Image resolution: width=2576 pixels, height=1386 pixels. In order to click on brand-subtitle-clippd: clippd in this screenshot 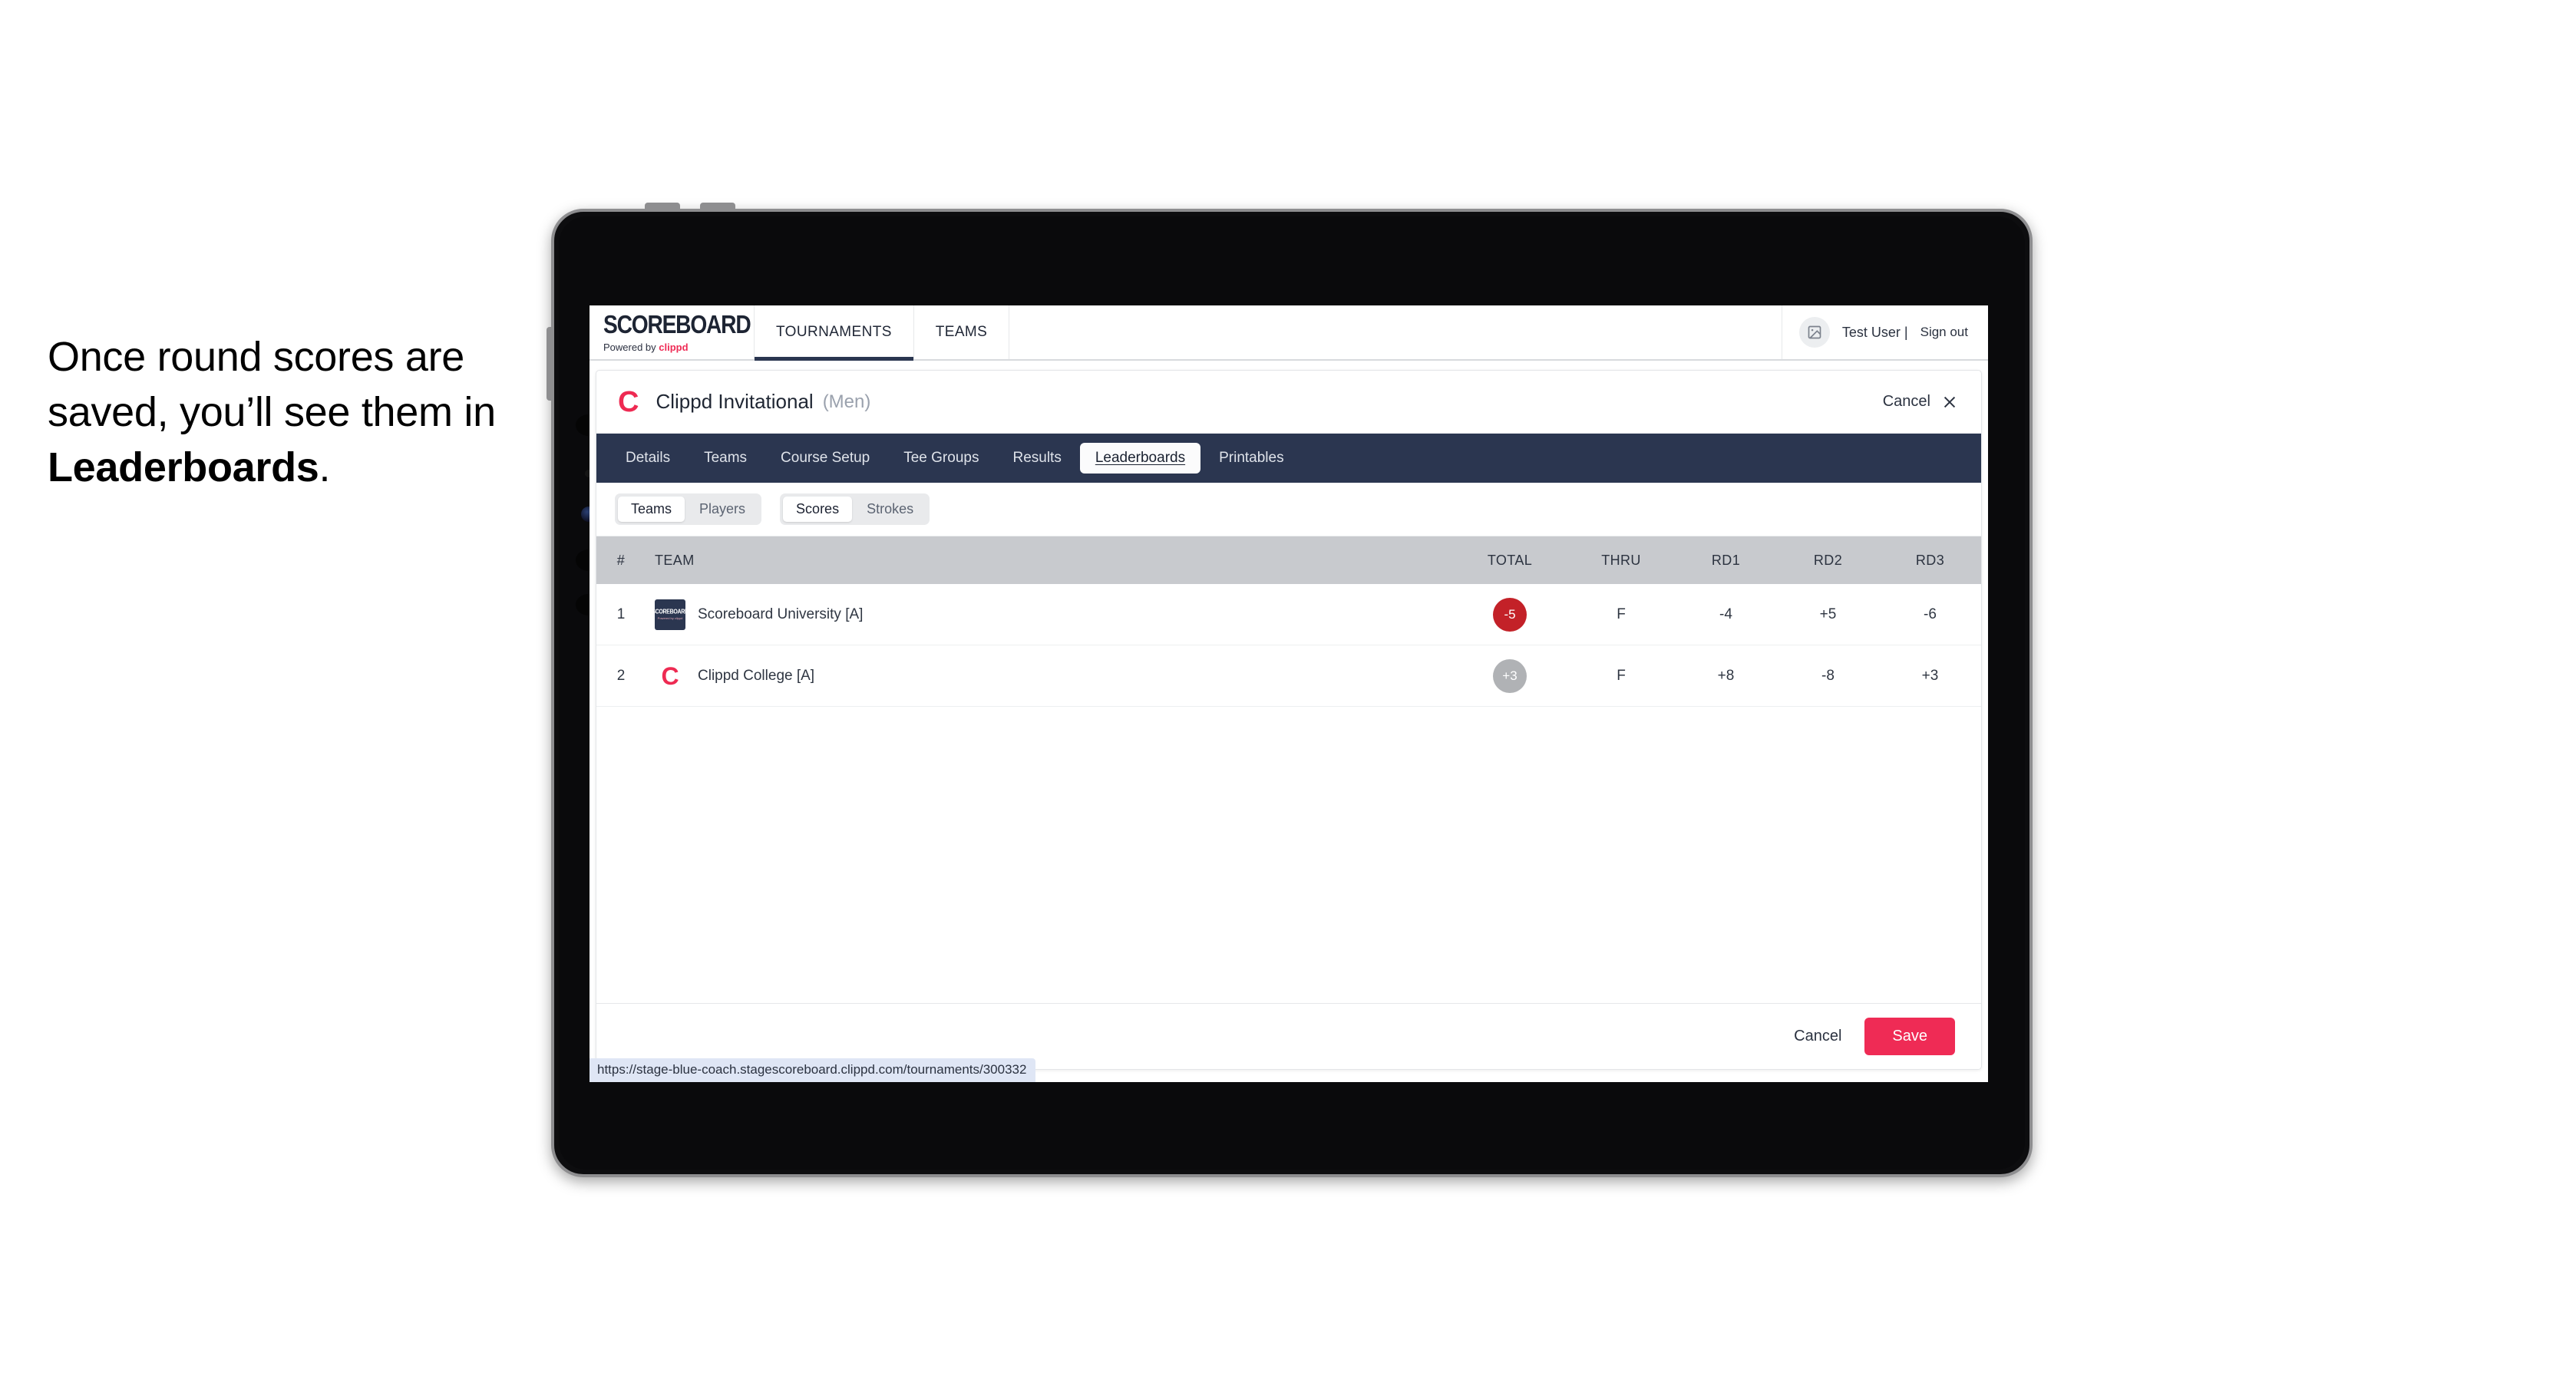, I will do `click(674, 347)`.